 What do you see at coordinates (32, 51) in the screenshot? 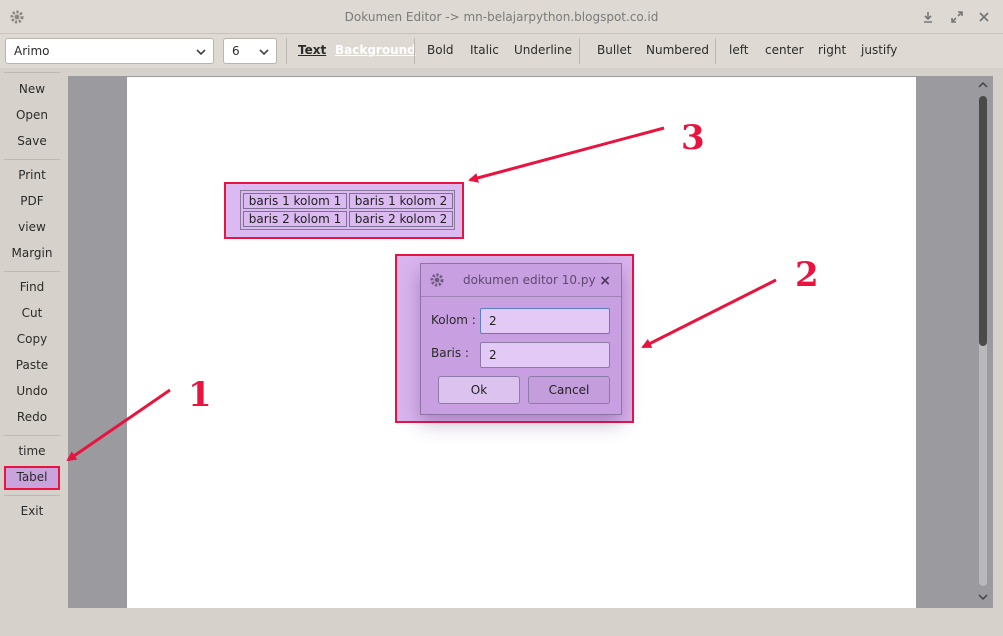
I see `font-select-value: Arimo` at bounding box center [32, 51].